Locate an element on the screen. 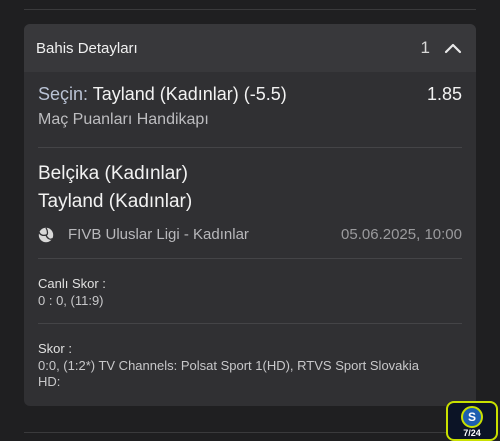  market-name: Maç Puanları Handikapı is located at coordinates (123, 119).